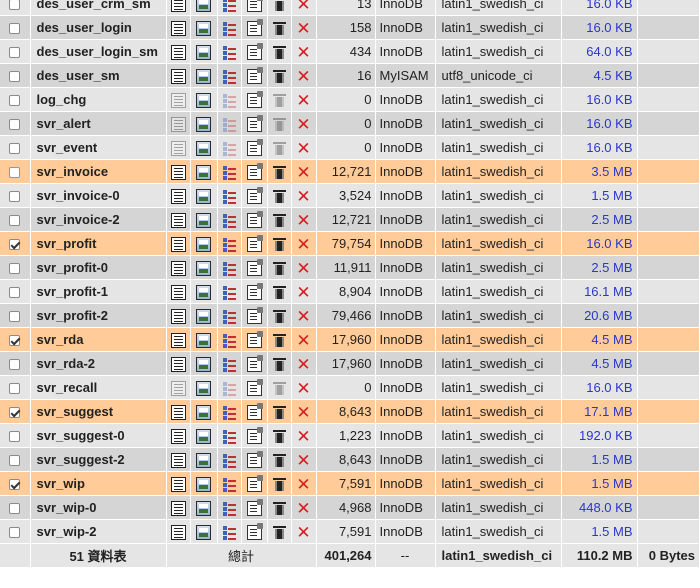 This screenshot has width=700, height=588. Describe the element at coordinates (350, 99) in the screenshot. I see `table-row: log_chg ✕ 0 InnoDB latin1_swedish_ci 16.0 KB` at that location.